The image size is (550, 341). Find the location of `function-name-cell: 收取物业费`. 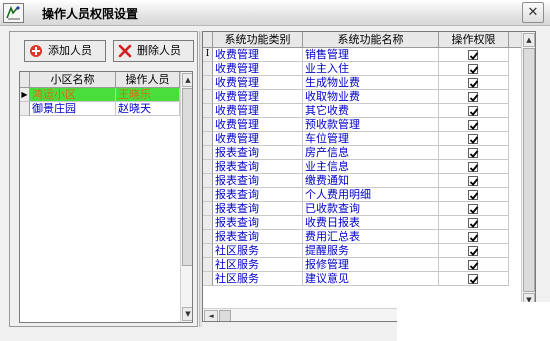

function-name-cell: 收取物业费 is located at coordinates (371, 97).